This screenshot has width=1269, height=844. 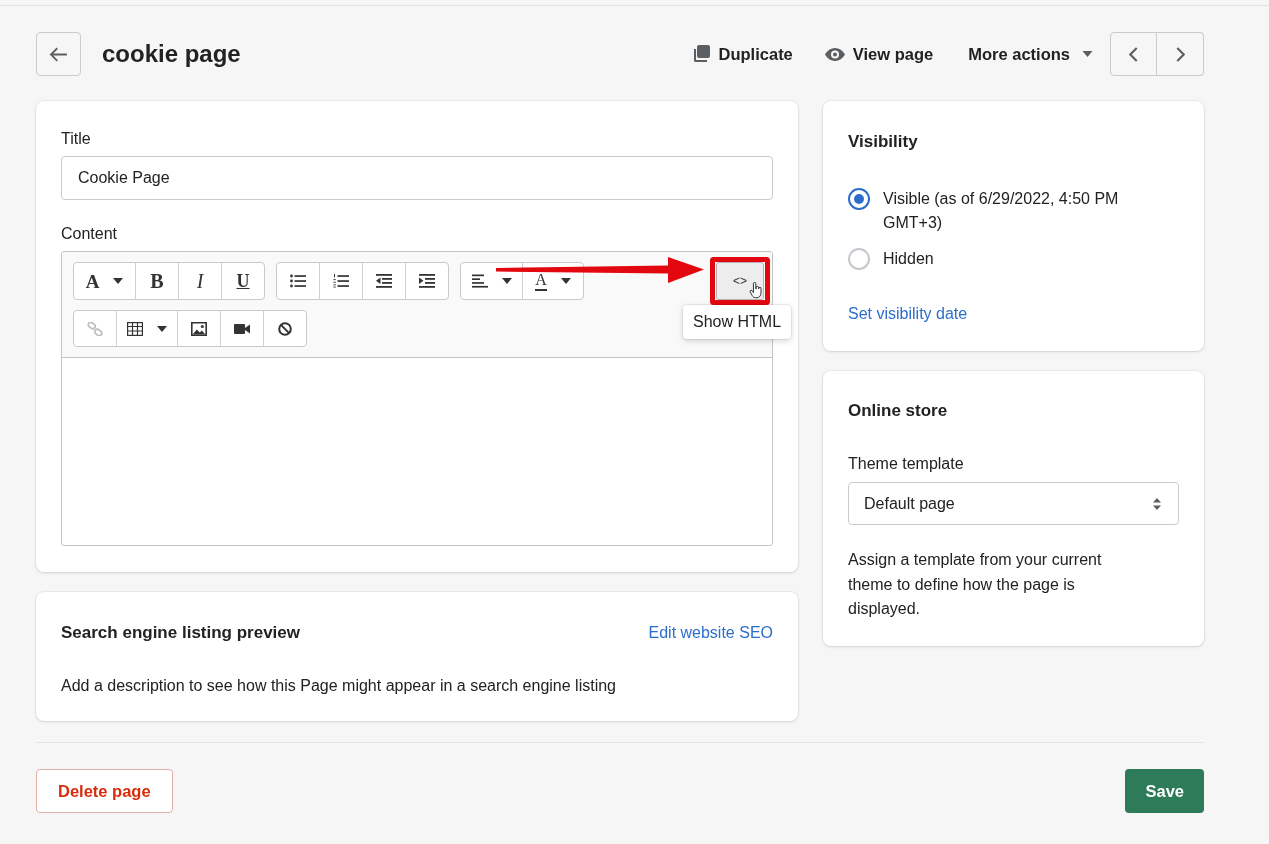 What do you see at coordinates (76, 139) in the screenshot?
I see `field-label: Title` at bounding box center [76, 139].